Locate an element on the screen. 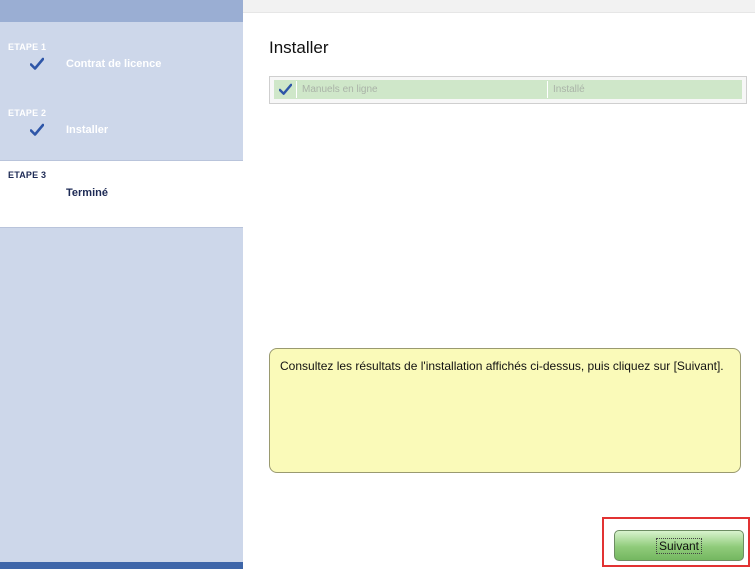  step-label: Terminé is located at coordinates (87, 193).